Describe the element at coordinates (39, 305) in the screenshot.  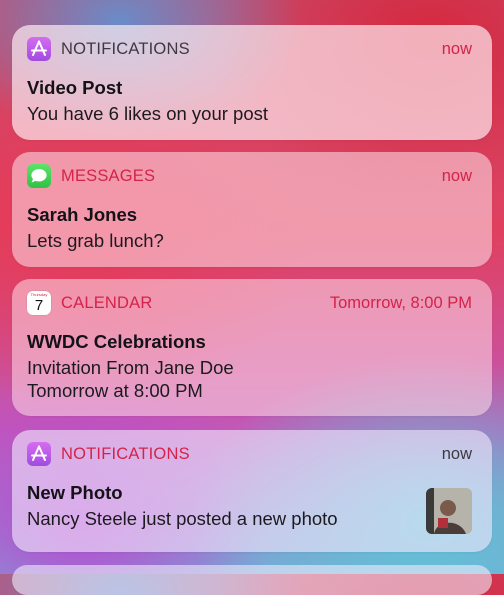
I see `calendar-icon-day: 7` at that location.